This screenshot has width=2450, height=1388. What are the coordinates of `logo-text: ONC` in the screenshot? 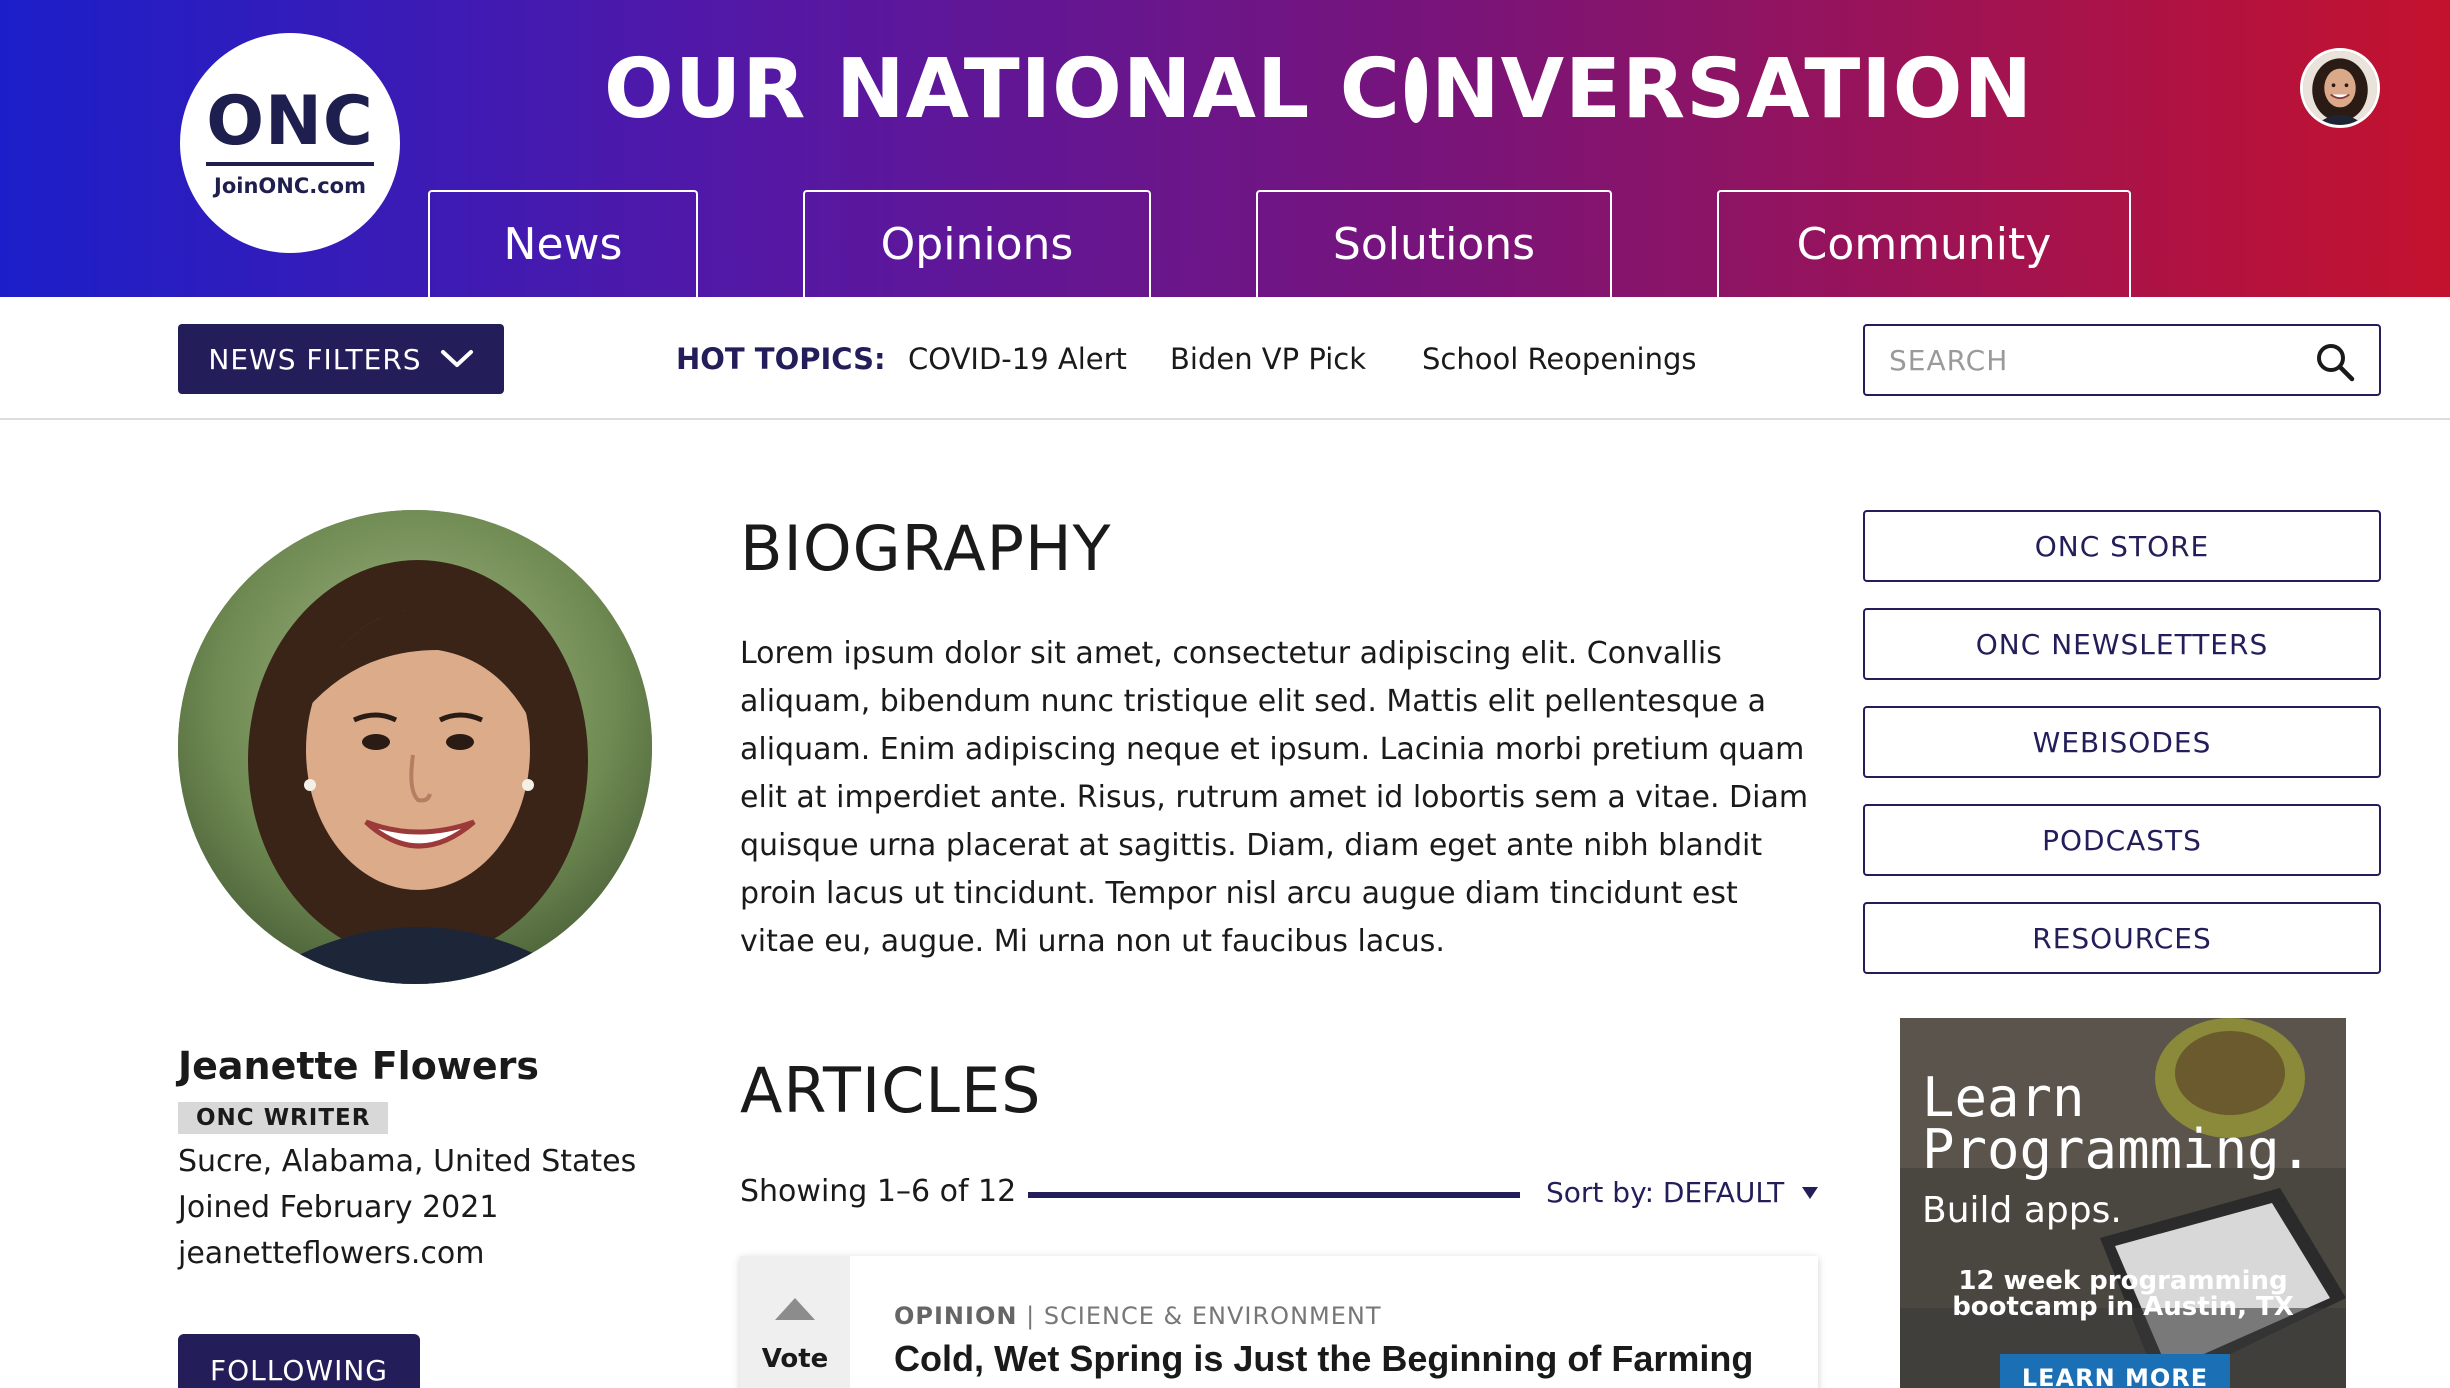 It's located at (290, 127).